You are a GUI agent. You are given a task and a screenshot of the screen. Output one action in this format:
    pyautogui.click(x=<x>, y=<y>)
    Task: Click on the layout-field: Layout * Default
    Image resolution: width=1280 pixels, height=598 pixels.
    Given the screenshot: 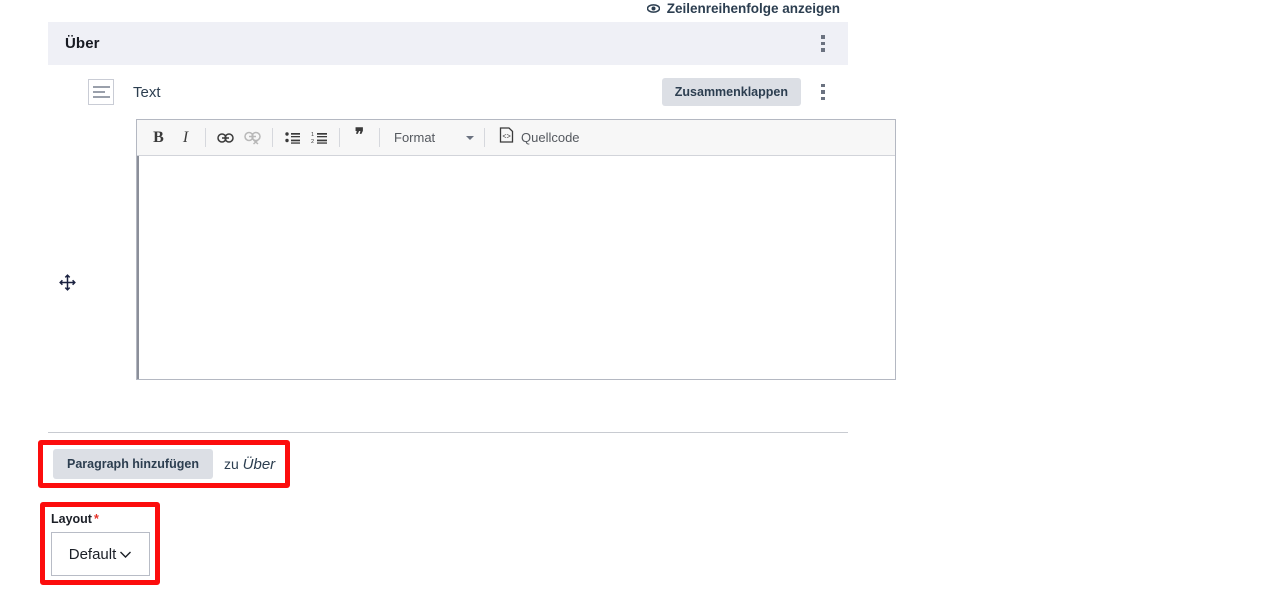 What is the action you would take?
    pyautogui.click(x=100, y=541)
    